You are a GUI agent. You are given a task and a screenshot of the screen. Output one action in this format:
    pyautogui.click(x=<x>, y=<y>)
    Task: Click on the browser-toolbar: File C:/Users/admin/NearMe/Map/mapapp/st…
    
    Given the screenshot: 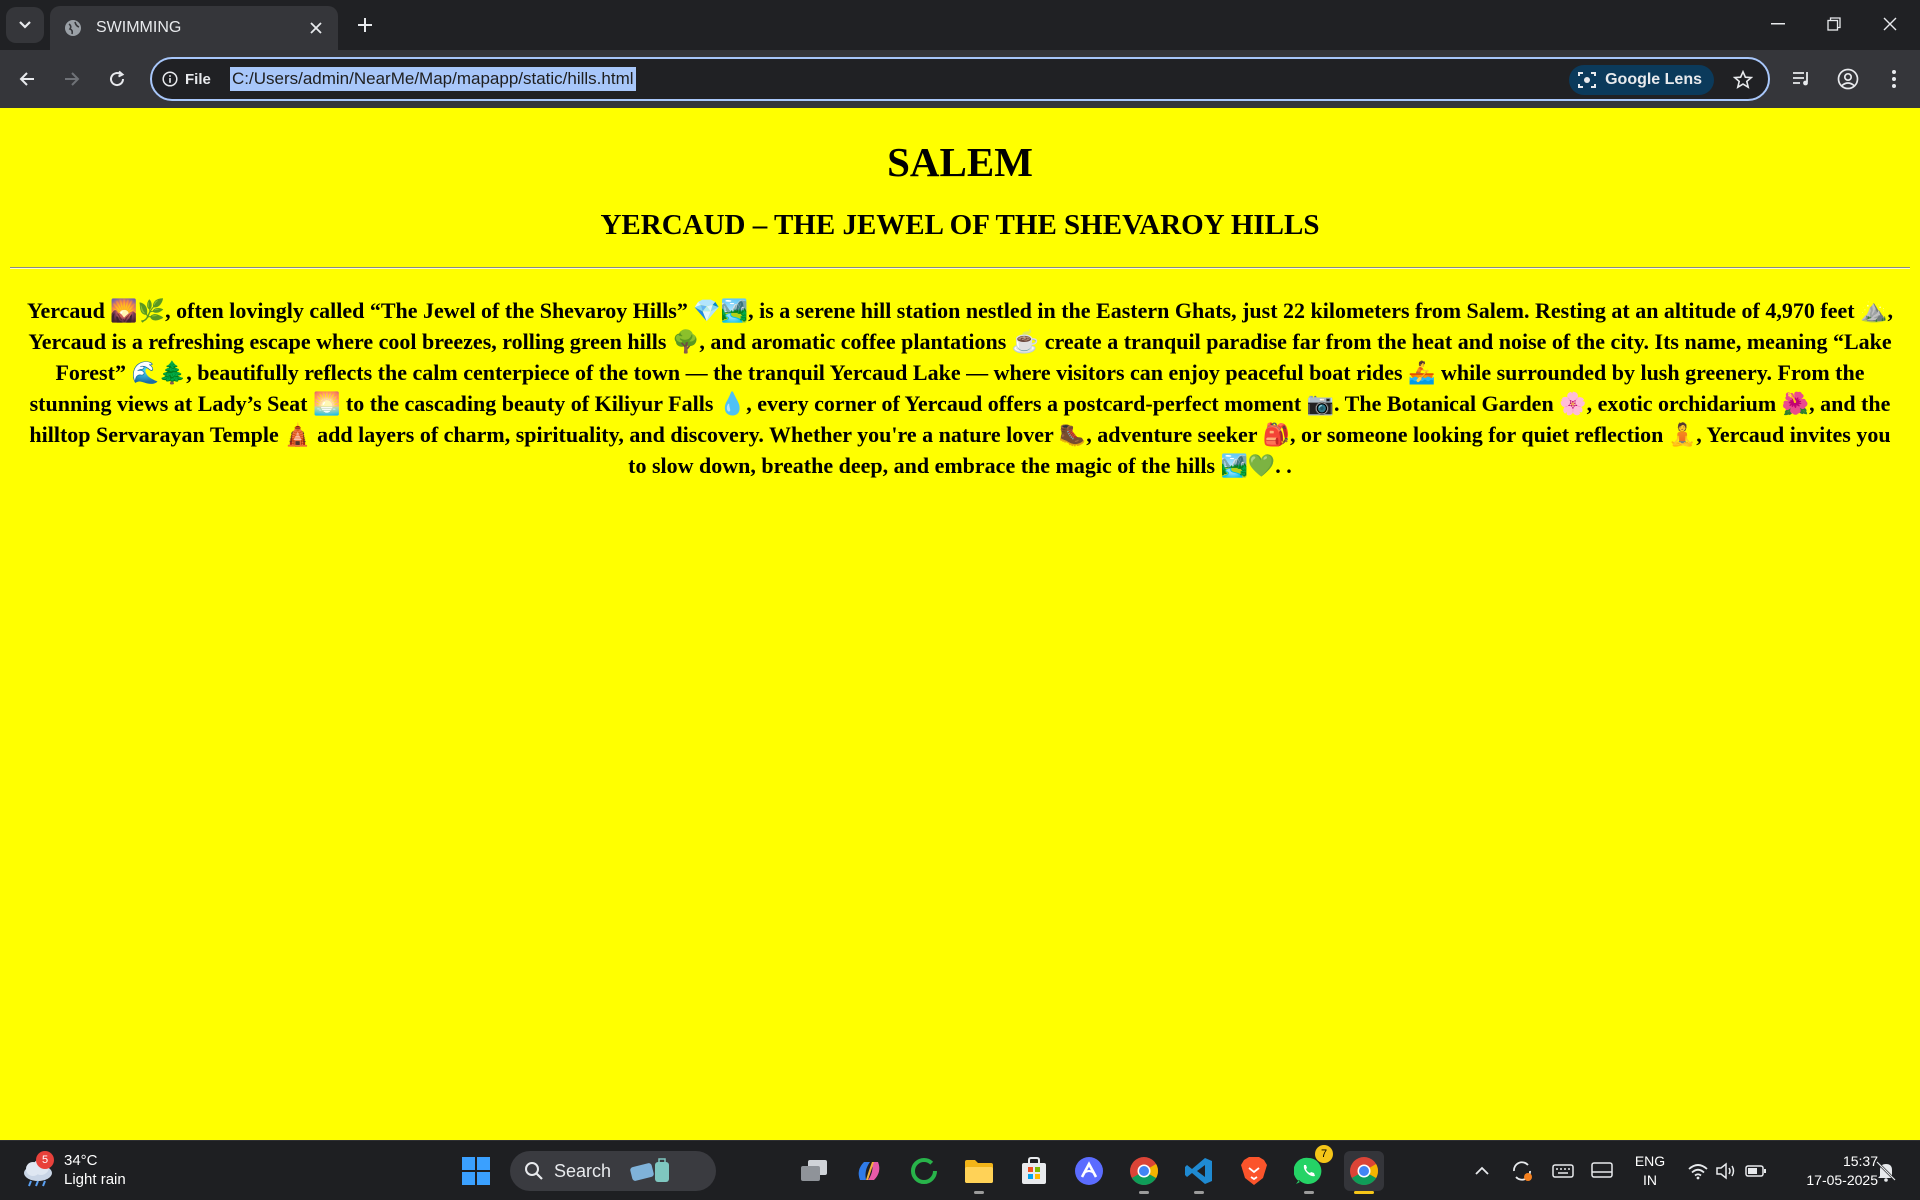 What is the action you would take?
    pyautogui.click(x=960, y=79)
    